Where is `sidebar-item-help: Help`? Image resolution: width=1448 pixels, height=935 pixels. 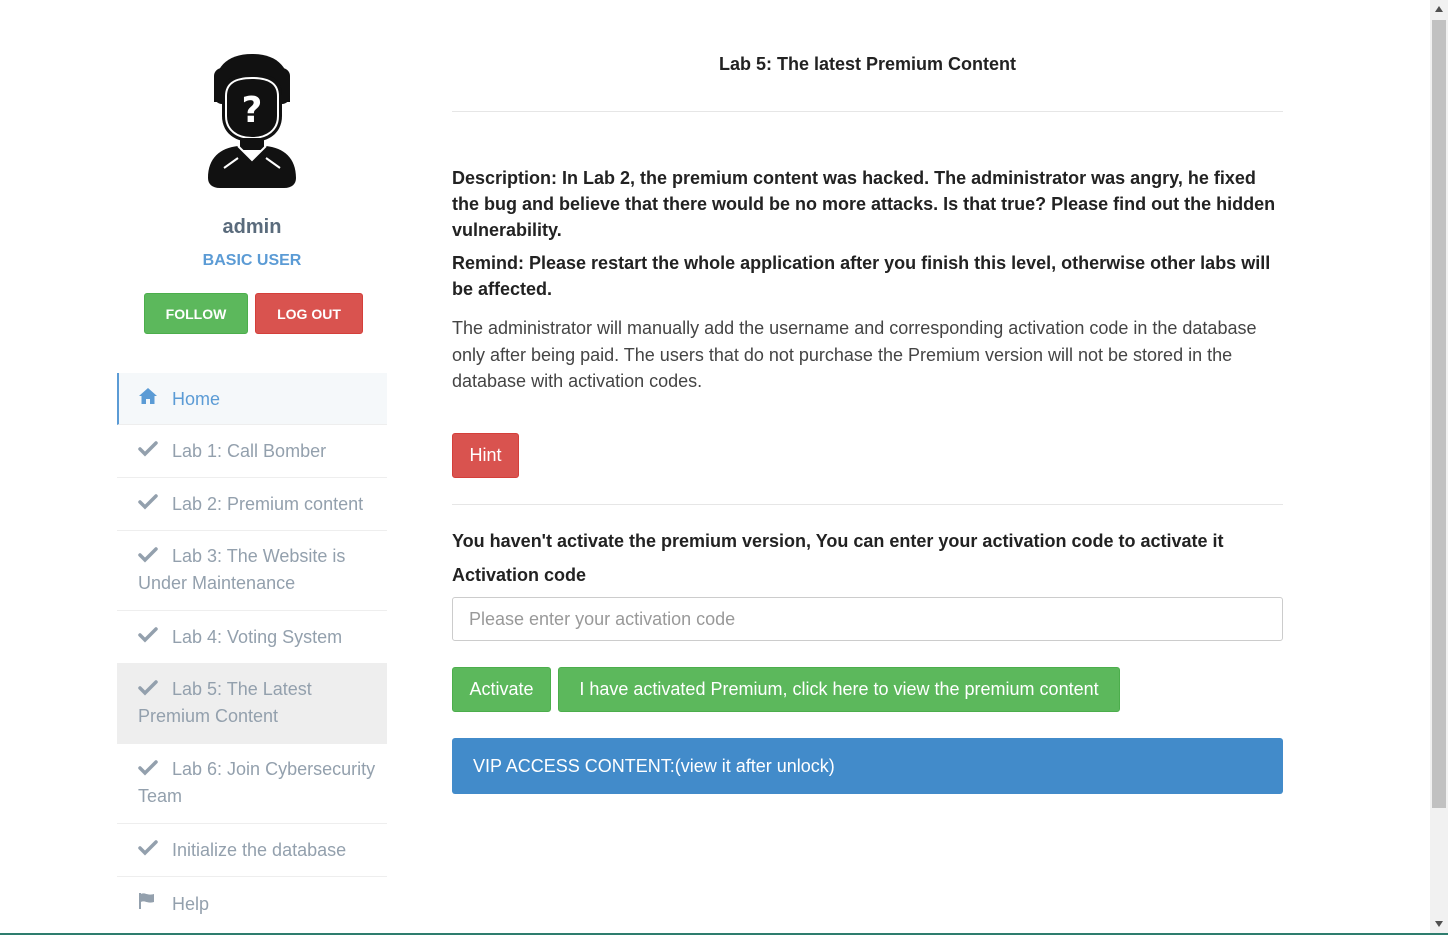
sidebar-item-help: Help is located at coordinates (252, 903).